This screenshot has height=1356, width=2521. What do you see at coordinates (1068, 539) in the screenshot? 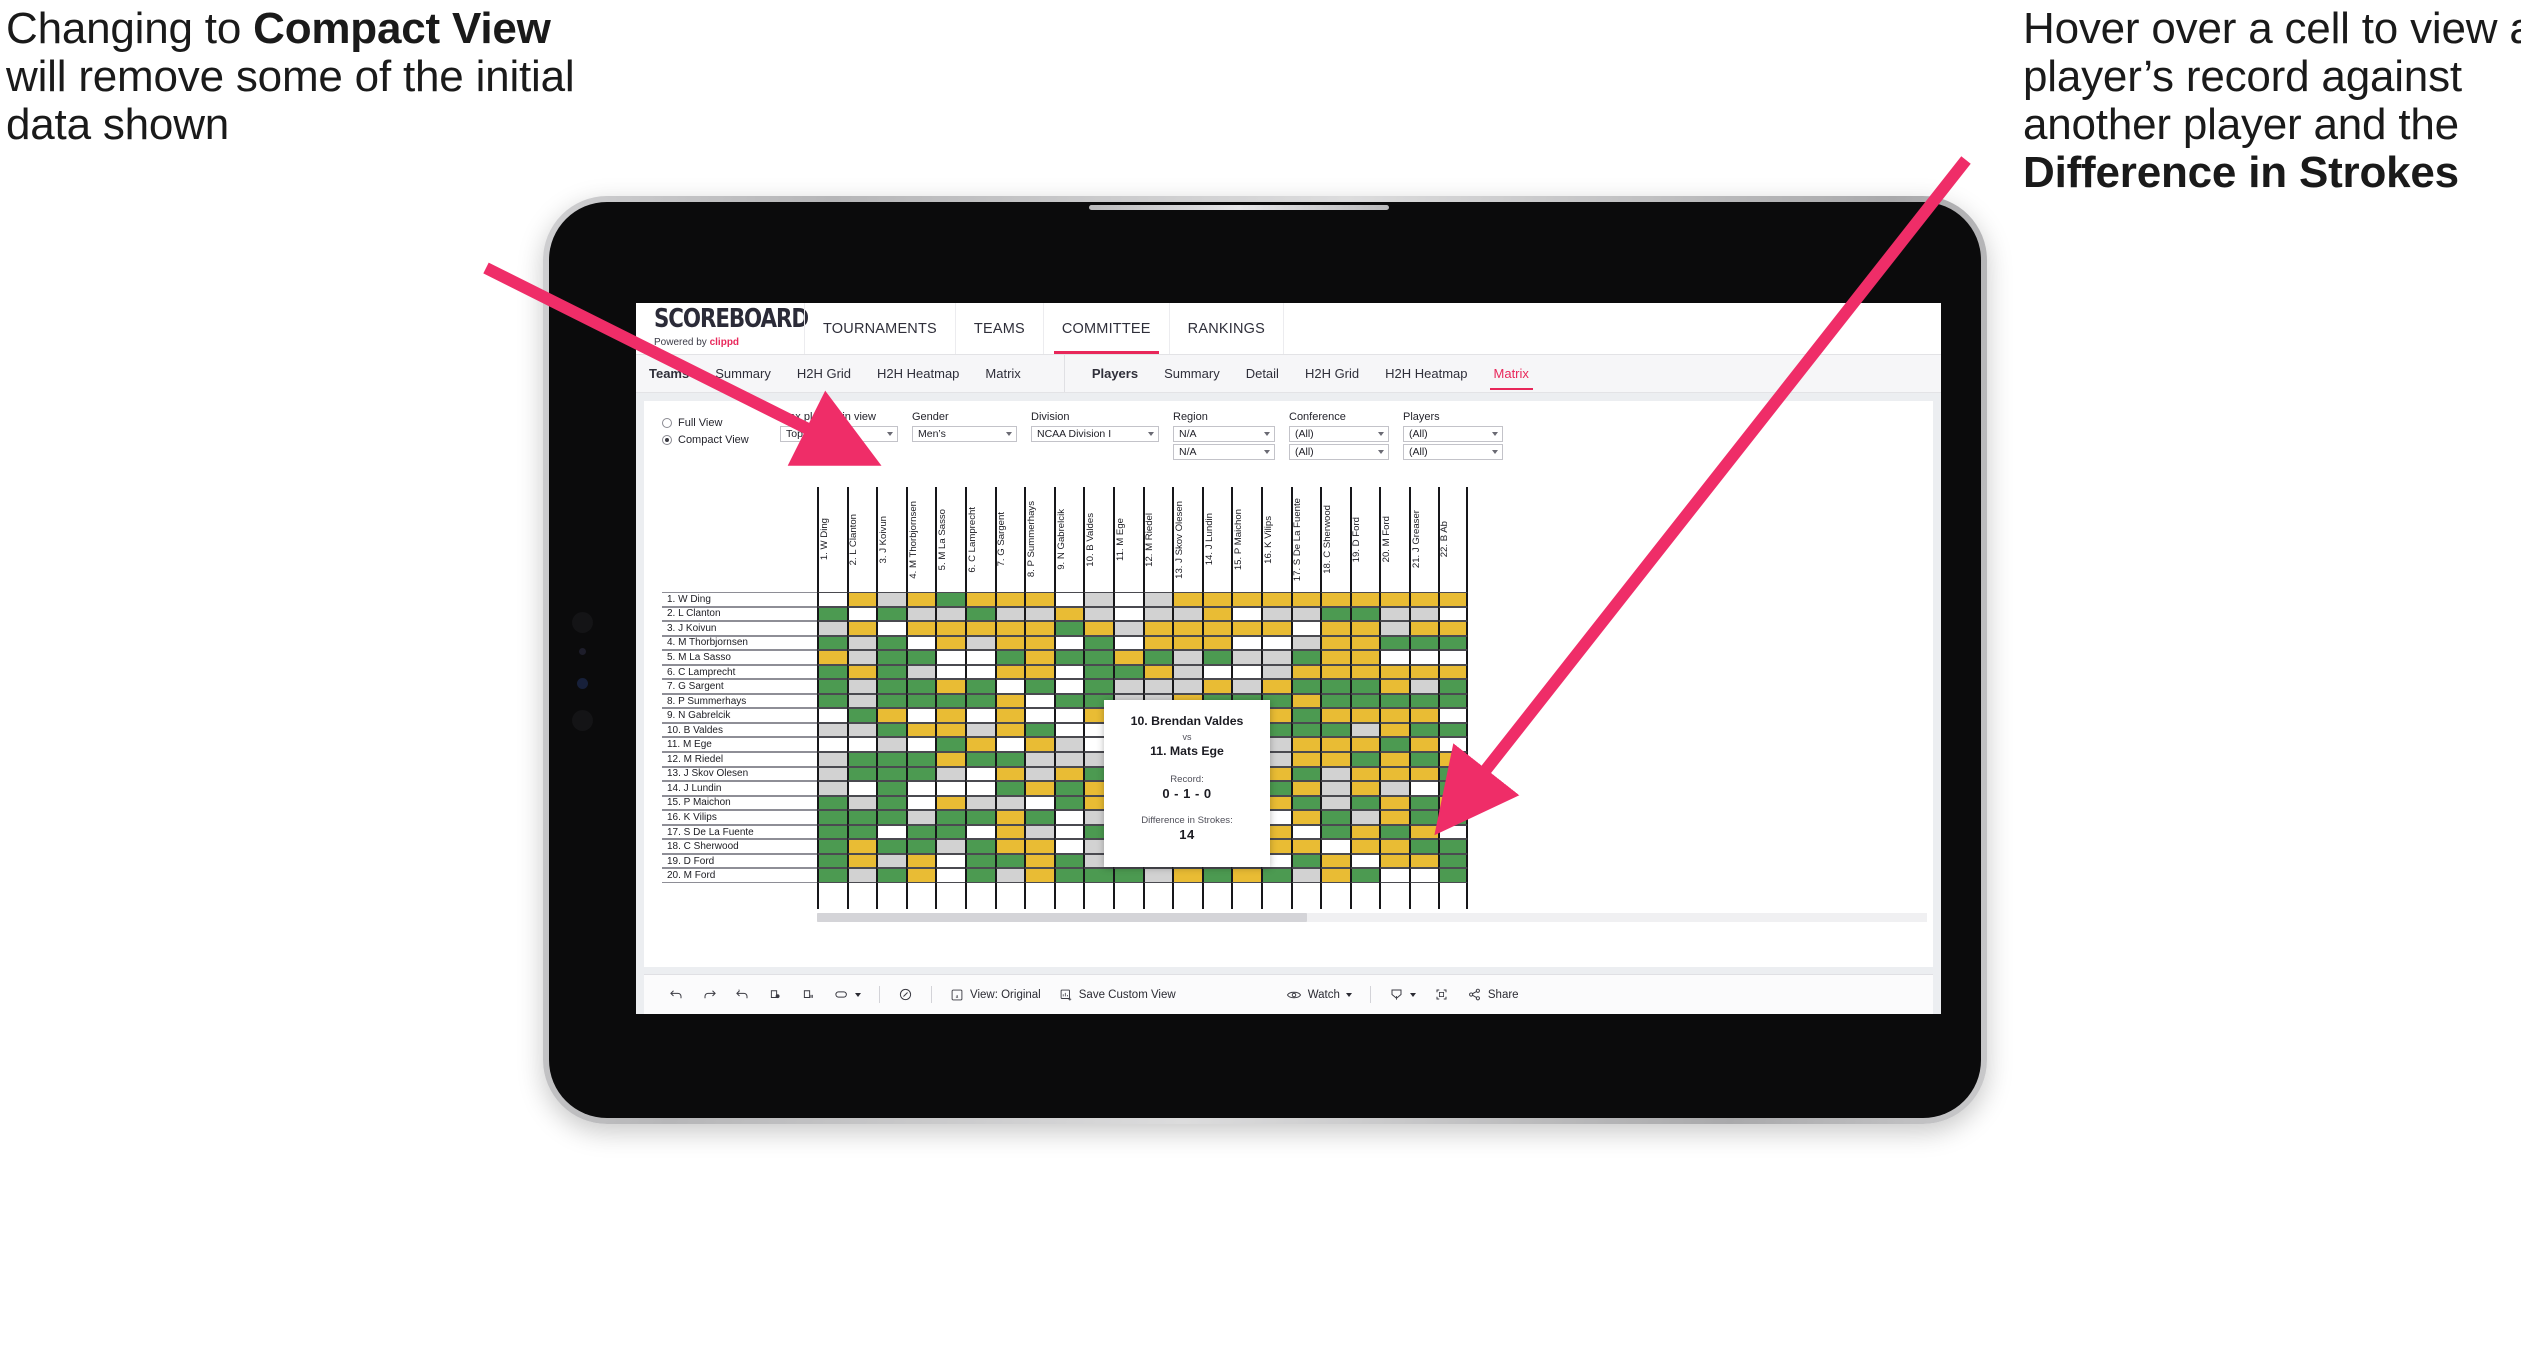
I see `matrix-col-header: 9. N Gabrelcik` at bounding box center [1068, 539].